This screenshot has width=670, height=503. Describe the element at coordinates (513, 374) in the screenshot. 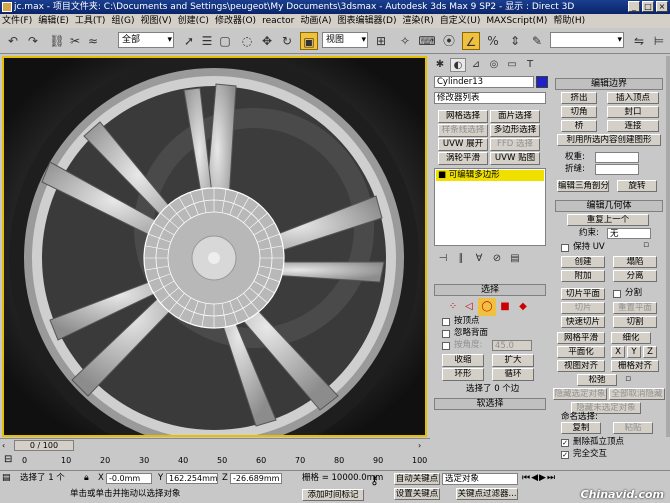

I see `loop-button: 循环` at that location.